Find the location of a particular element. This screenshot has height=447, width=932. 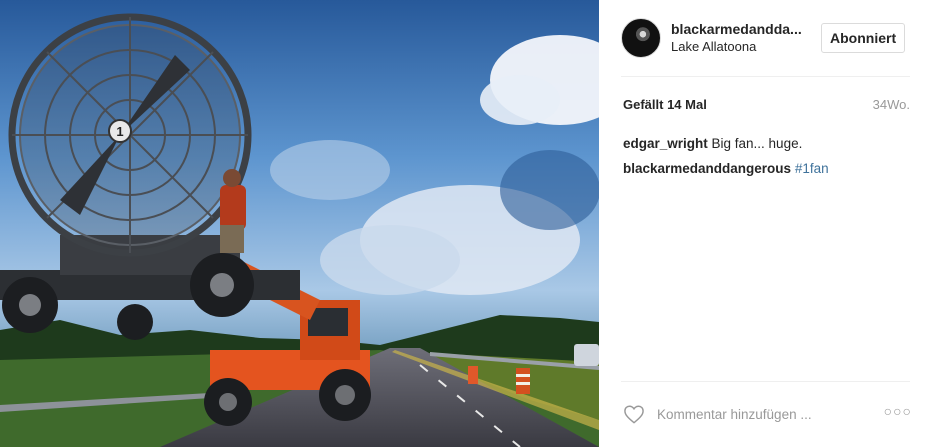

comment-author: blackarmedanddangerous is located at coordinates (707, 168).